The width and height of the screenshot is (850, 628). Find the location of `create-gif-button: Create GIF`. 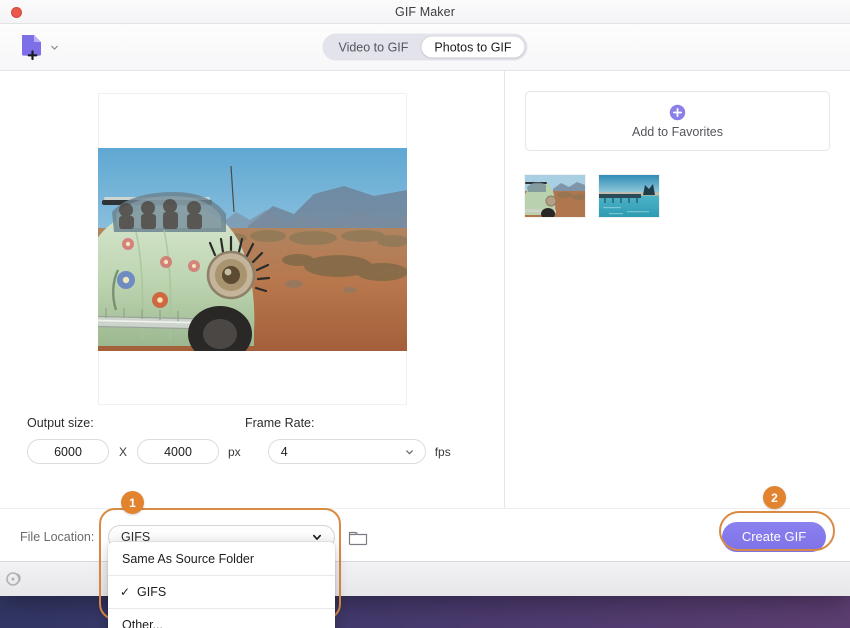

create-gif-button: Create GIF is located at coordinates (774, 536).